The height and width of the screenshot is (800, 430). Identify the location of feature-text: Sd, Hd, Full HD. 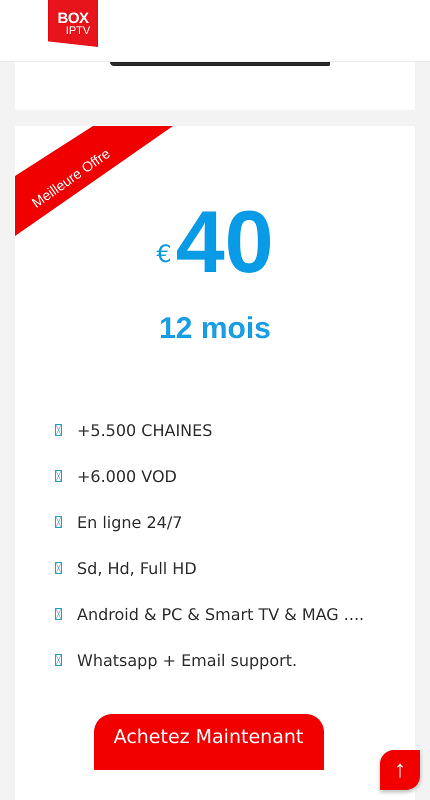
(137, 568).